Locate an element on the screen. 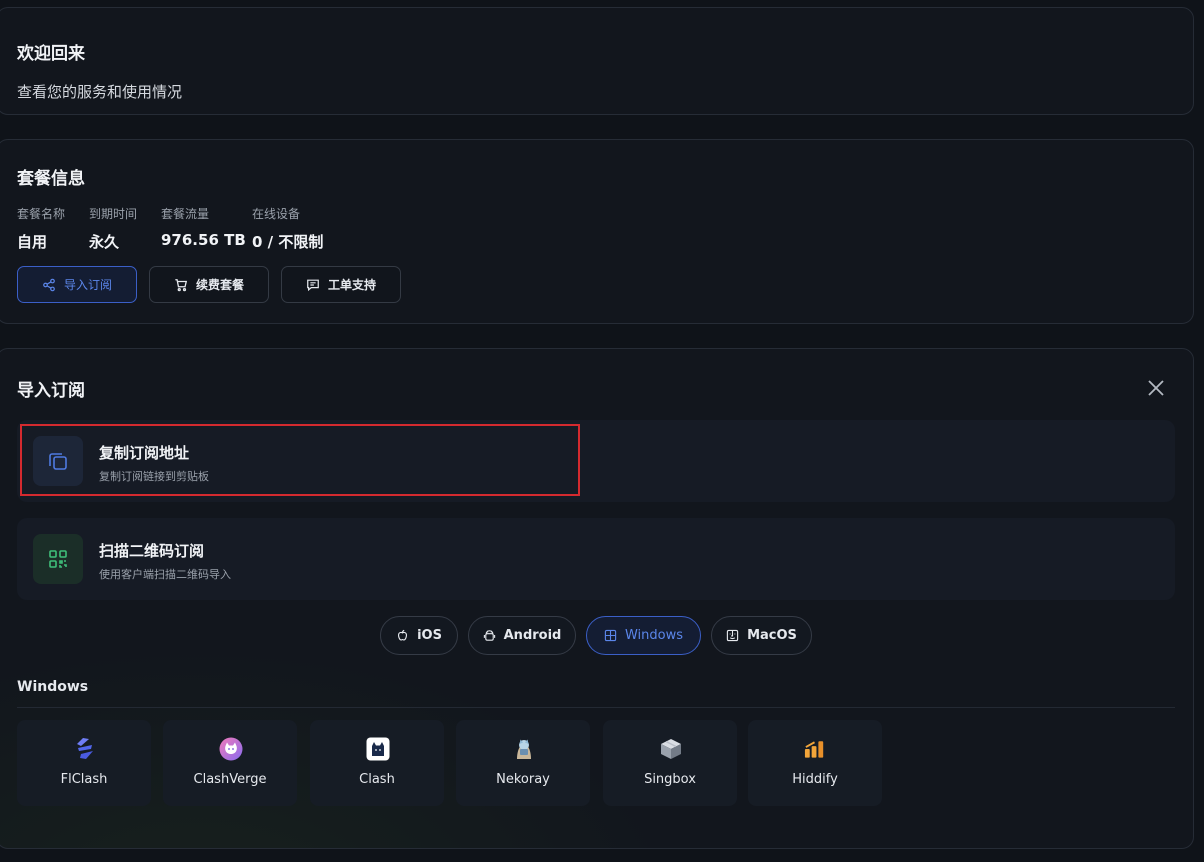 The width and height of the screenshot is (1204, 862). welcome-card: 欢迎回来 查看您的服务和使用情况 is located at coordinates (597, 61).